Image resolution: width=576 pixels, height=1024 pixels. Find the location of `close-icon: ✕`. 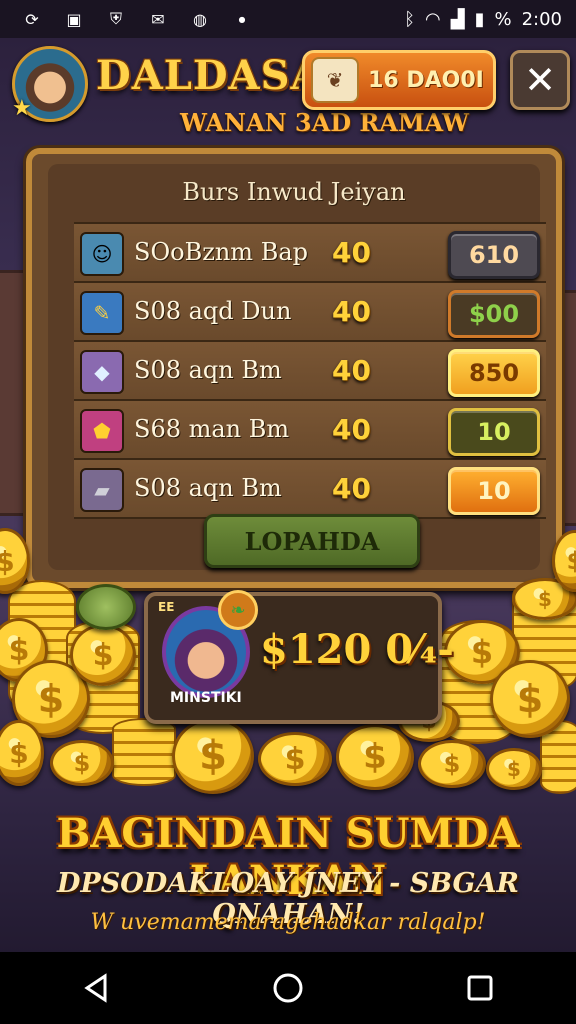

close-icon: ✕ is located at coordinates (540, 80).